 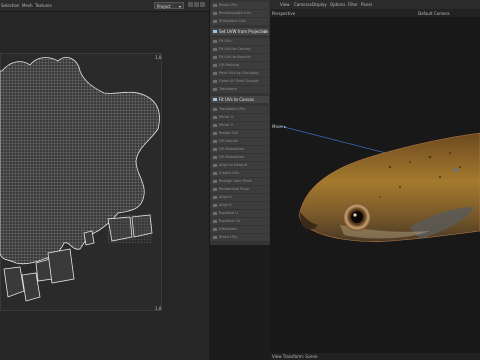 I want to click on tool-item-realign-pivot: Realign from Pivot, so click(x=240, y=181).